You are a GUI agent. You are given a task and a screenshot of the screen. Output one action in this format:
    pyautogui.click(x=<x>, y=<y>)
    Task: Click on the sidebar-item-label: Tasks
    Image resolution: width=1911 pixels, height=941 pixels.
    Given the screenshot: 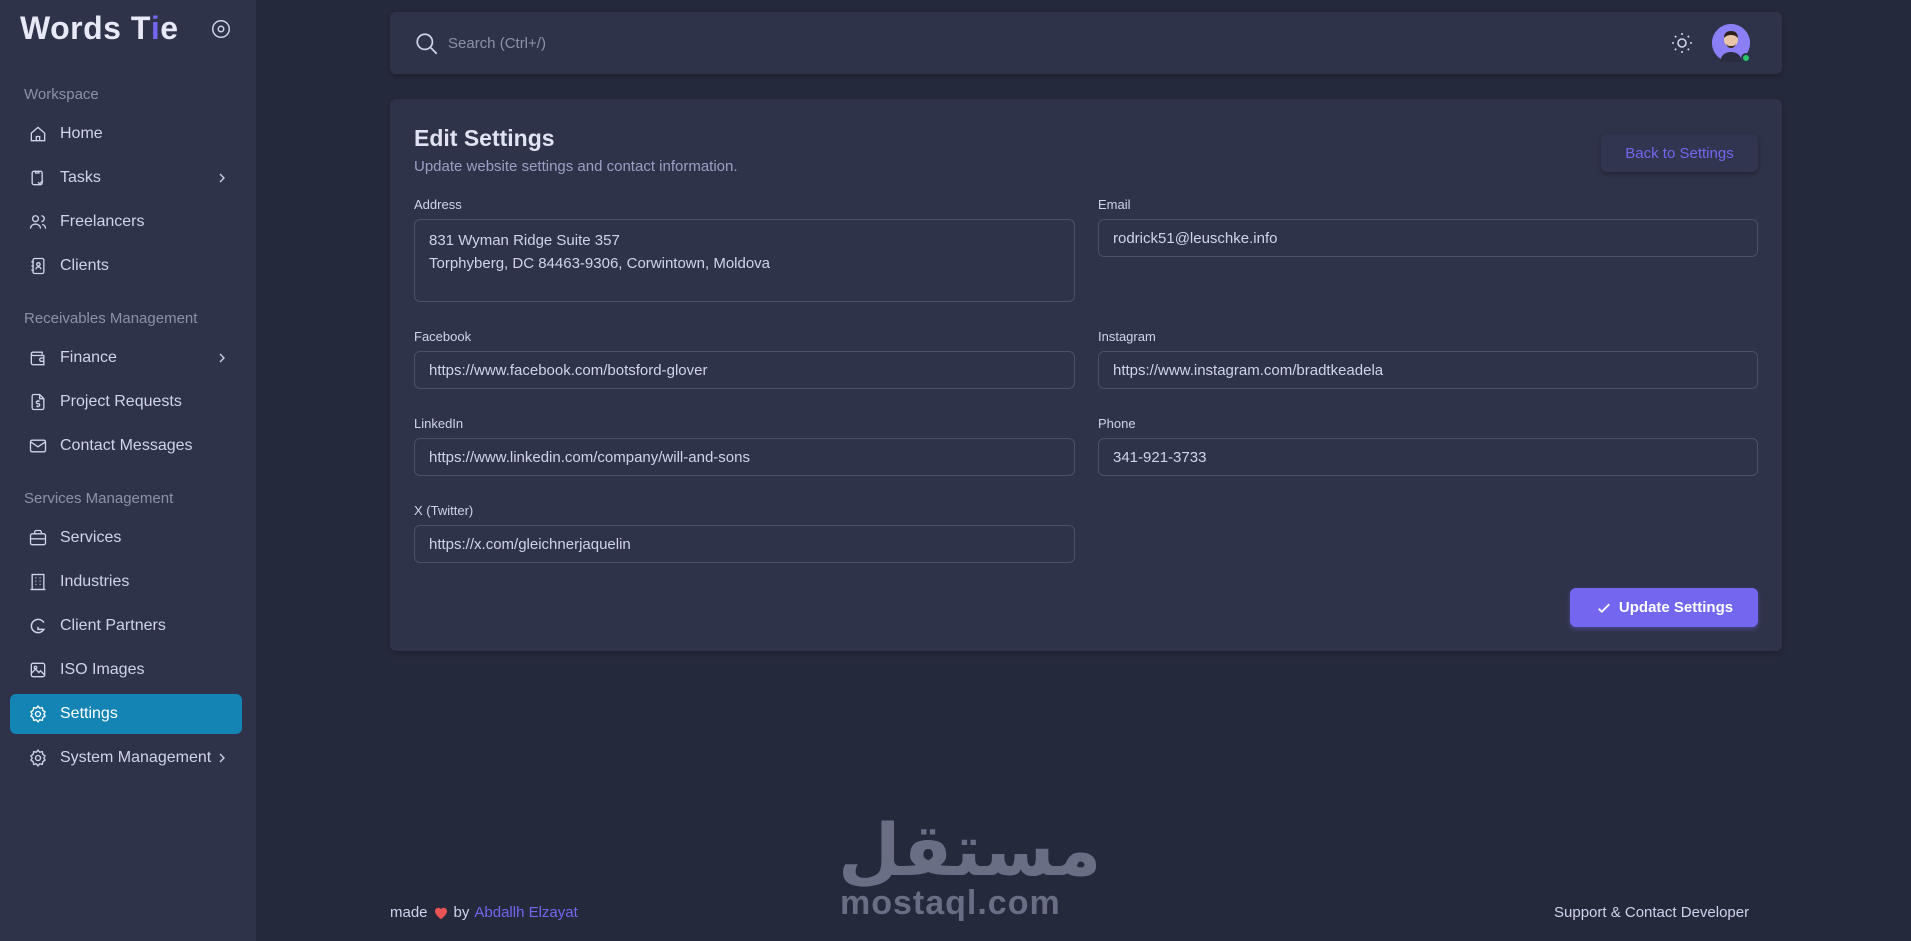 What is the action you would take?
    pyautogui.click(x=80, y=177)
    